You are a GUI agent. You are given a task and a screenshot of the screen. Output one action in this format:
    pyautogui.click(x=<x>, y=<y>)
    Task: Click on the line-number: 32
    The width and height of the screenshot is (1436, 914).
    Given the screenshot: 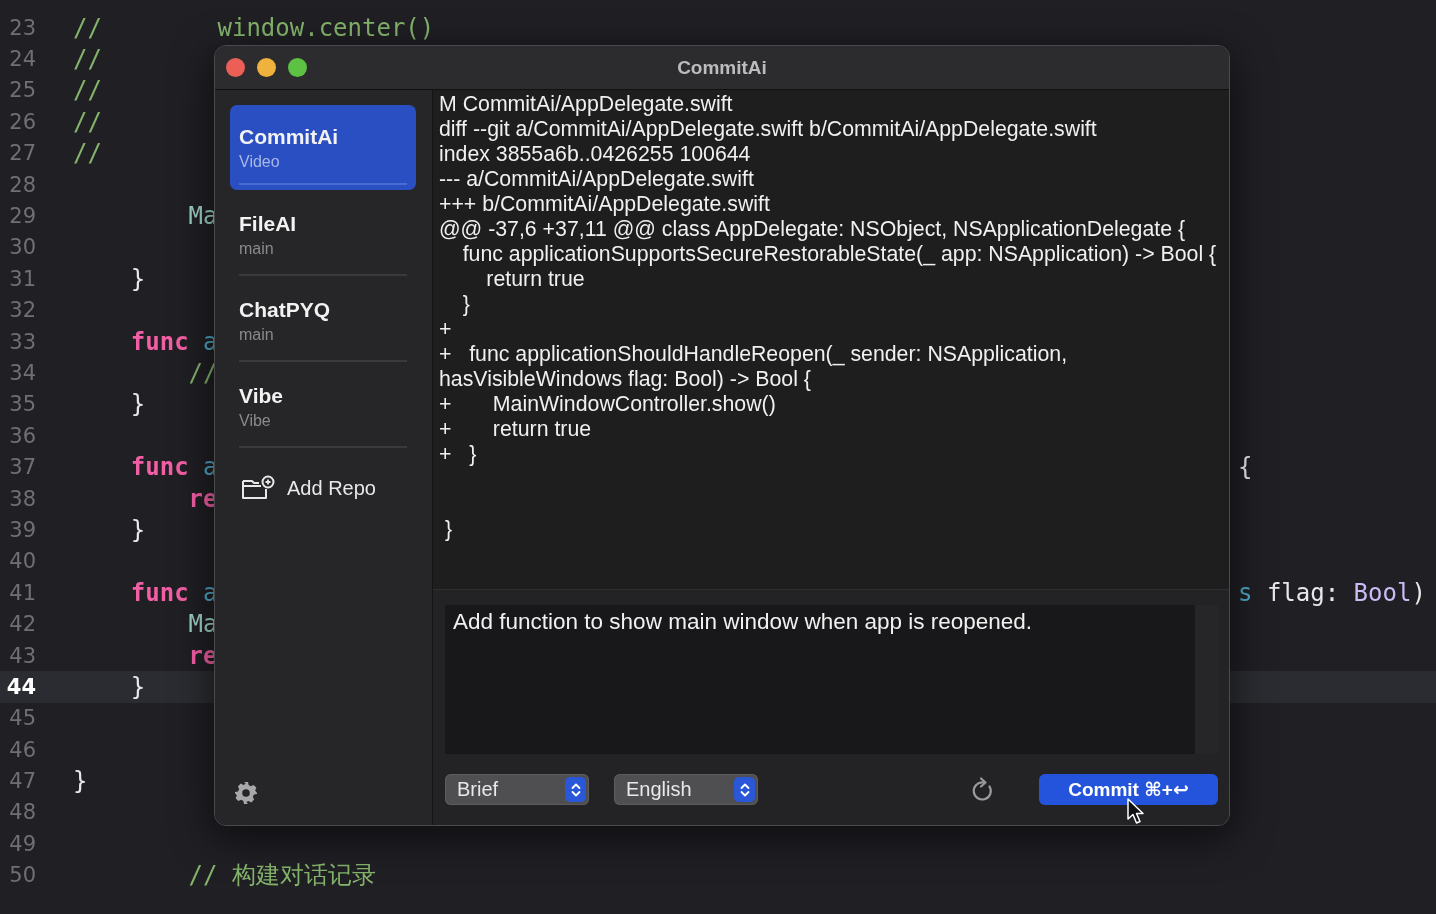 What is the action you would take?
    pyautogui.click(x=22, y=310)
    